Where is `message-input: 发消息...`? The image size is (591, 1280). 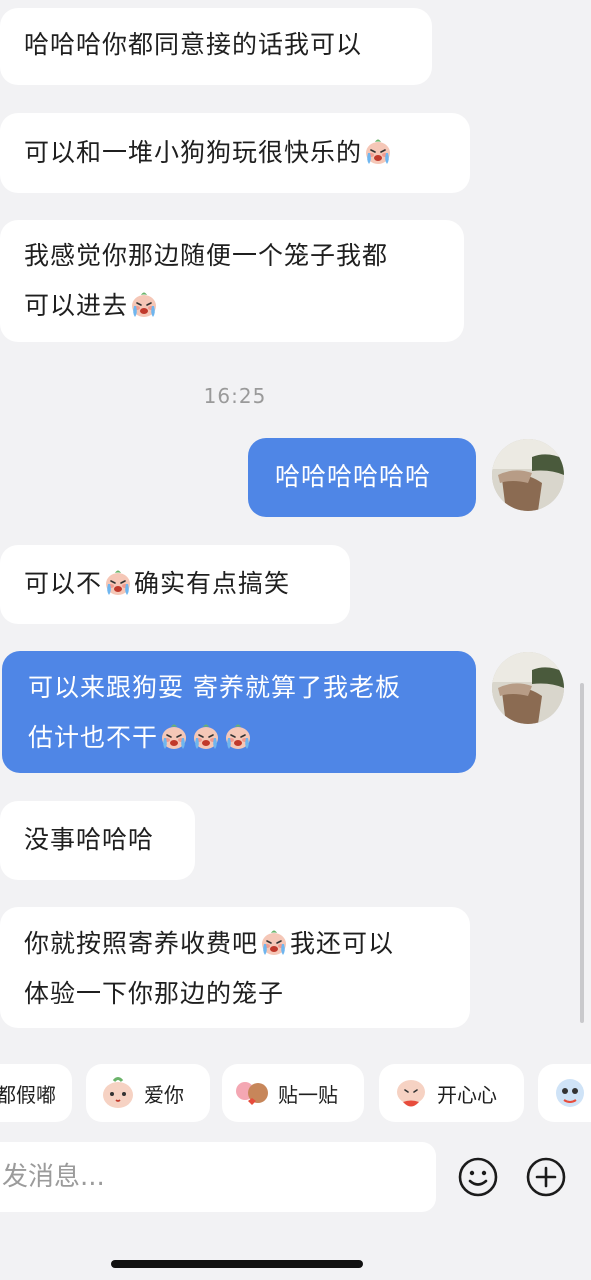 message-input: 发消息... is located at coordinates (218, 1177).